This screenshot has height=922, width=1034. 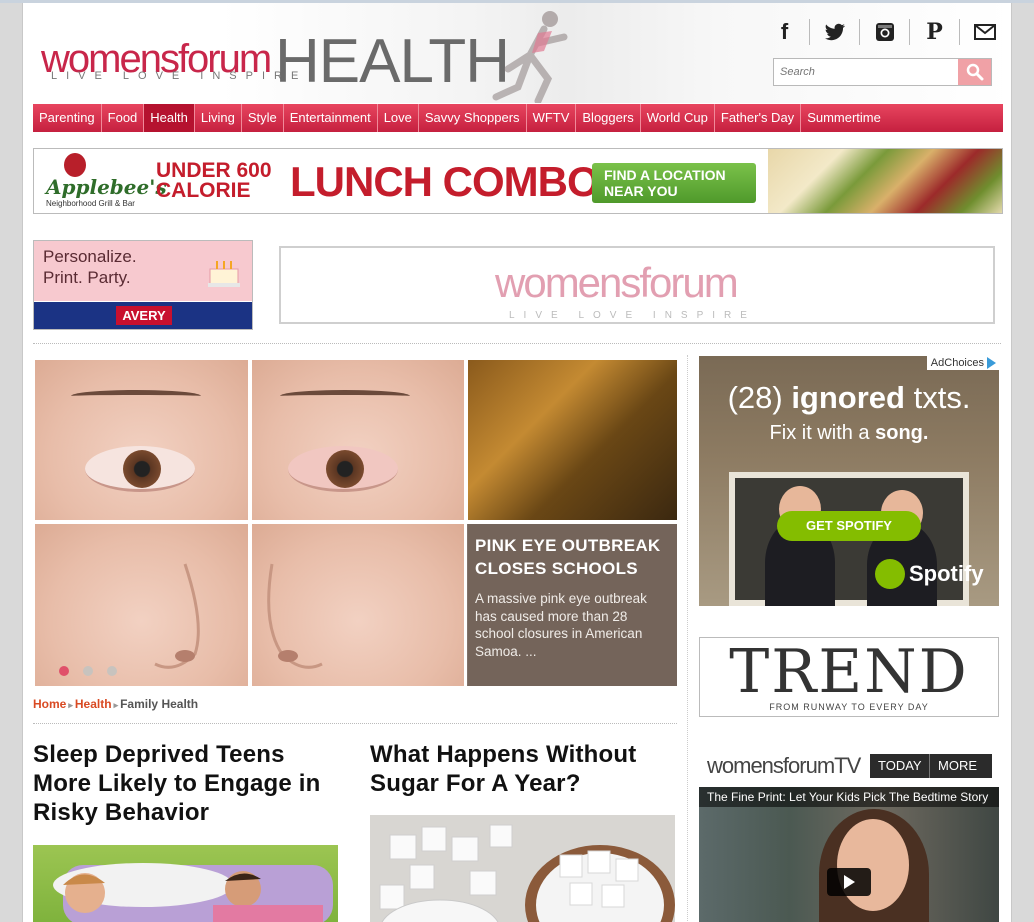 I want to click on column-divider, so click(x=687, y=638).